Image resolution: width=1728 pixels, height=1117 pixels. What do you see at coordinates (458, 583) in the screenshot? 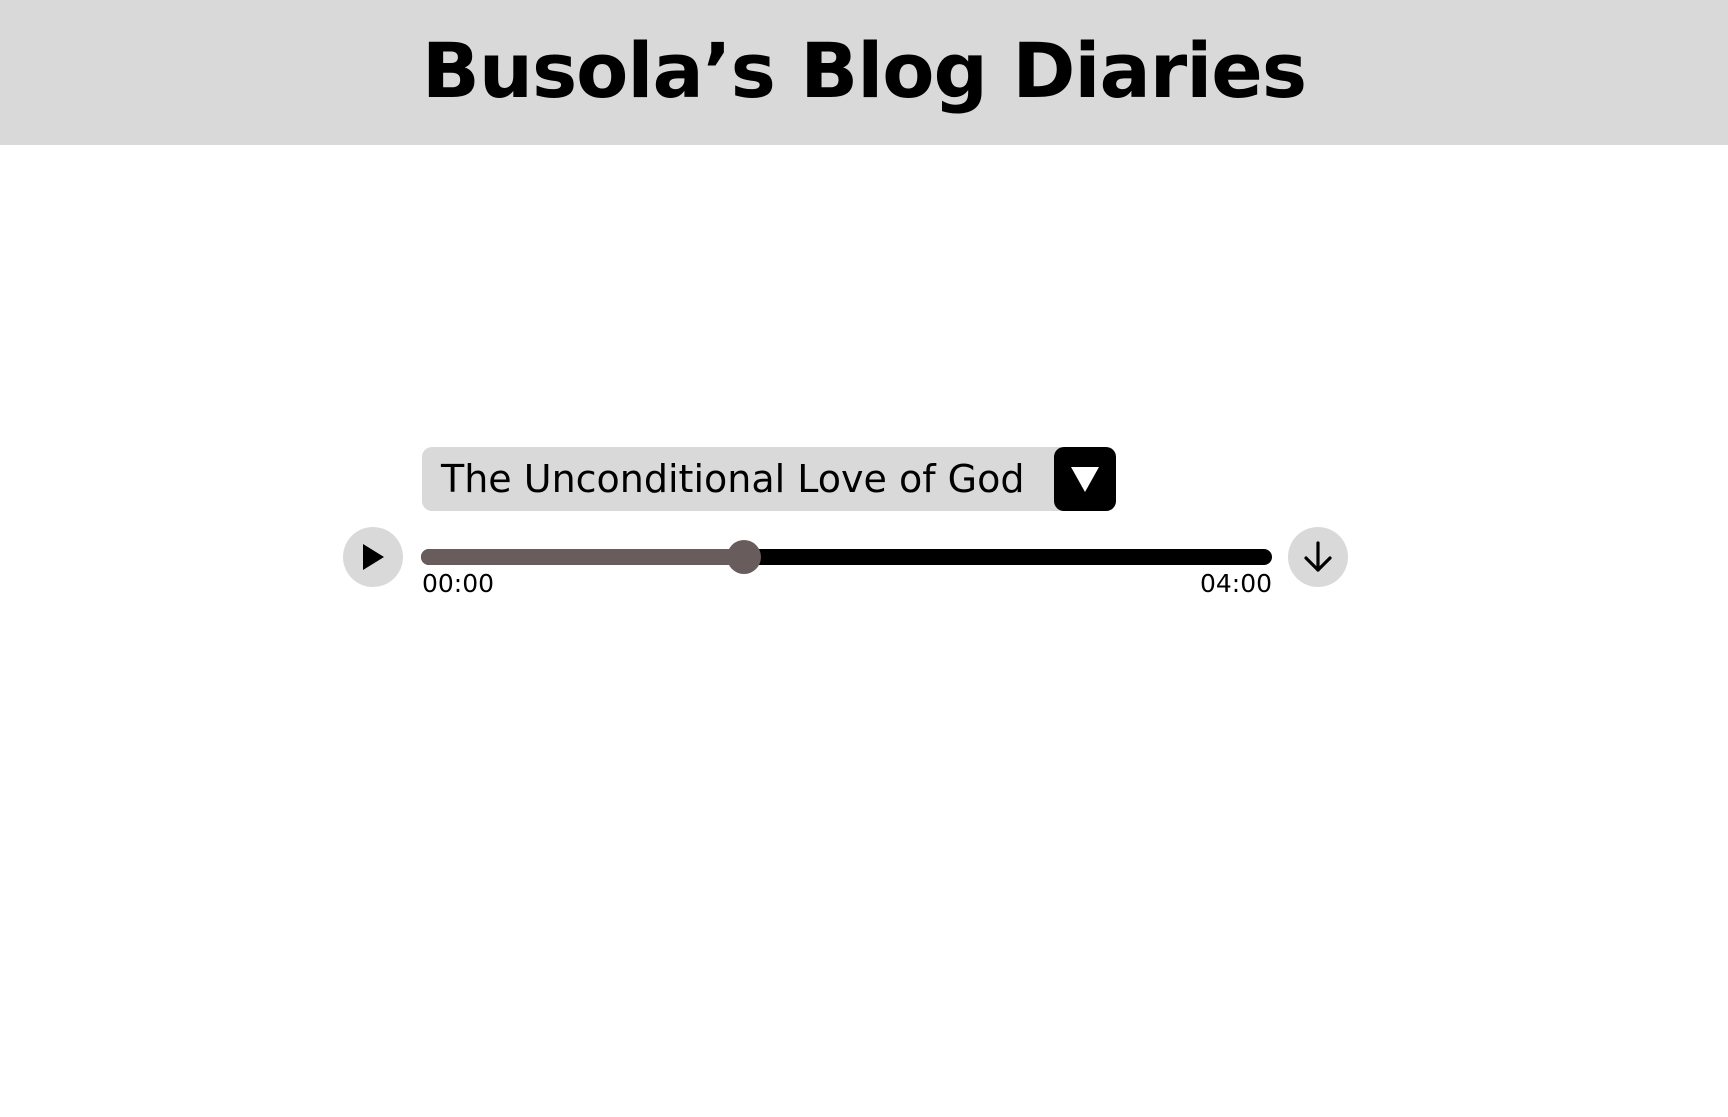
I see `current-time: 00:00` at bounding box center [458, 583].